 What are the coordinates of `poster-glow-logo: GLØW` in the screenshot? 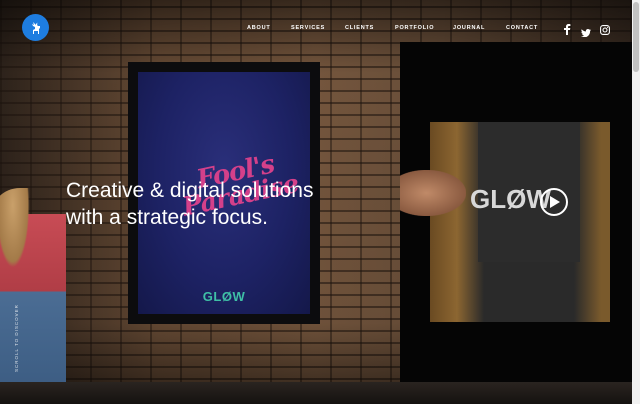 It's located at (224, 296).